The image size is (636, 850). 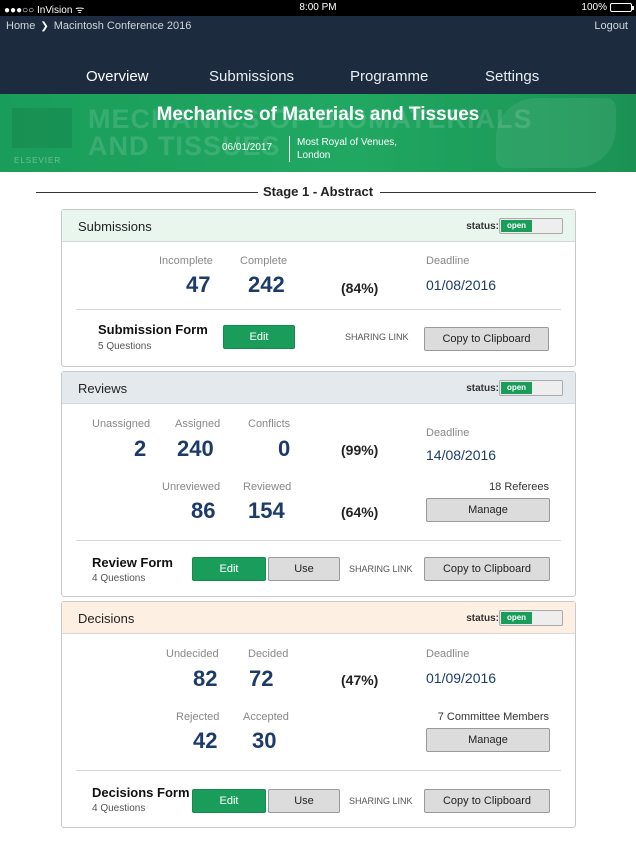 What do you see at coordinates (360, 680) in the screenshot?
I see `decided-percent: (47%)` at bounding box center [360, 680].